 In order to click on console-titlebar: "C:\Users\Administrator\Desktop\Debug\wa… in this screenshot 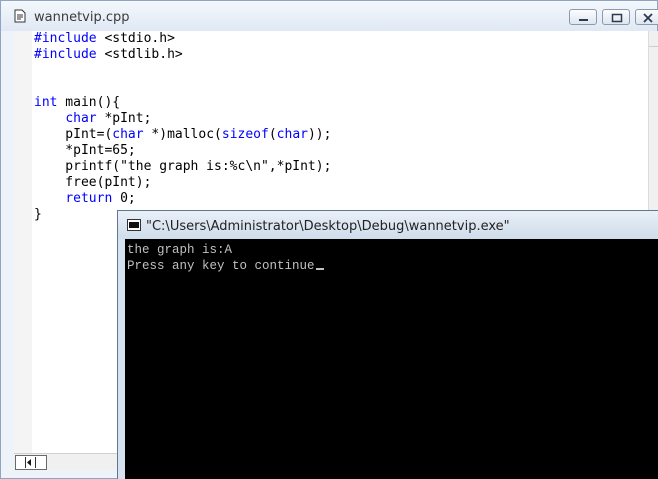, I will do `click(388, 225)`.